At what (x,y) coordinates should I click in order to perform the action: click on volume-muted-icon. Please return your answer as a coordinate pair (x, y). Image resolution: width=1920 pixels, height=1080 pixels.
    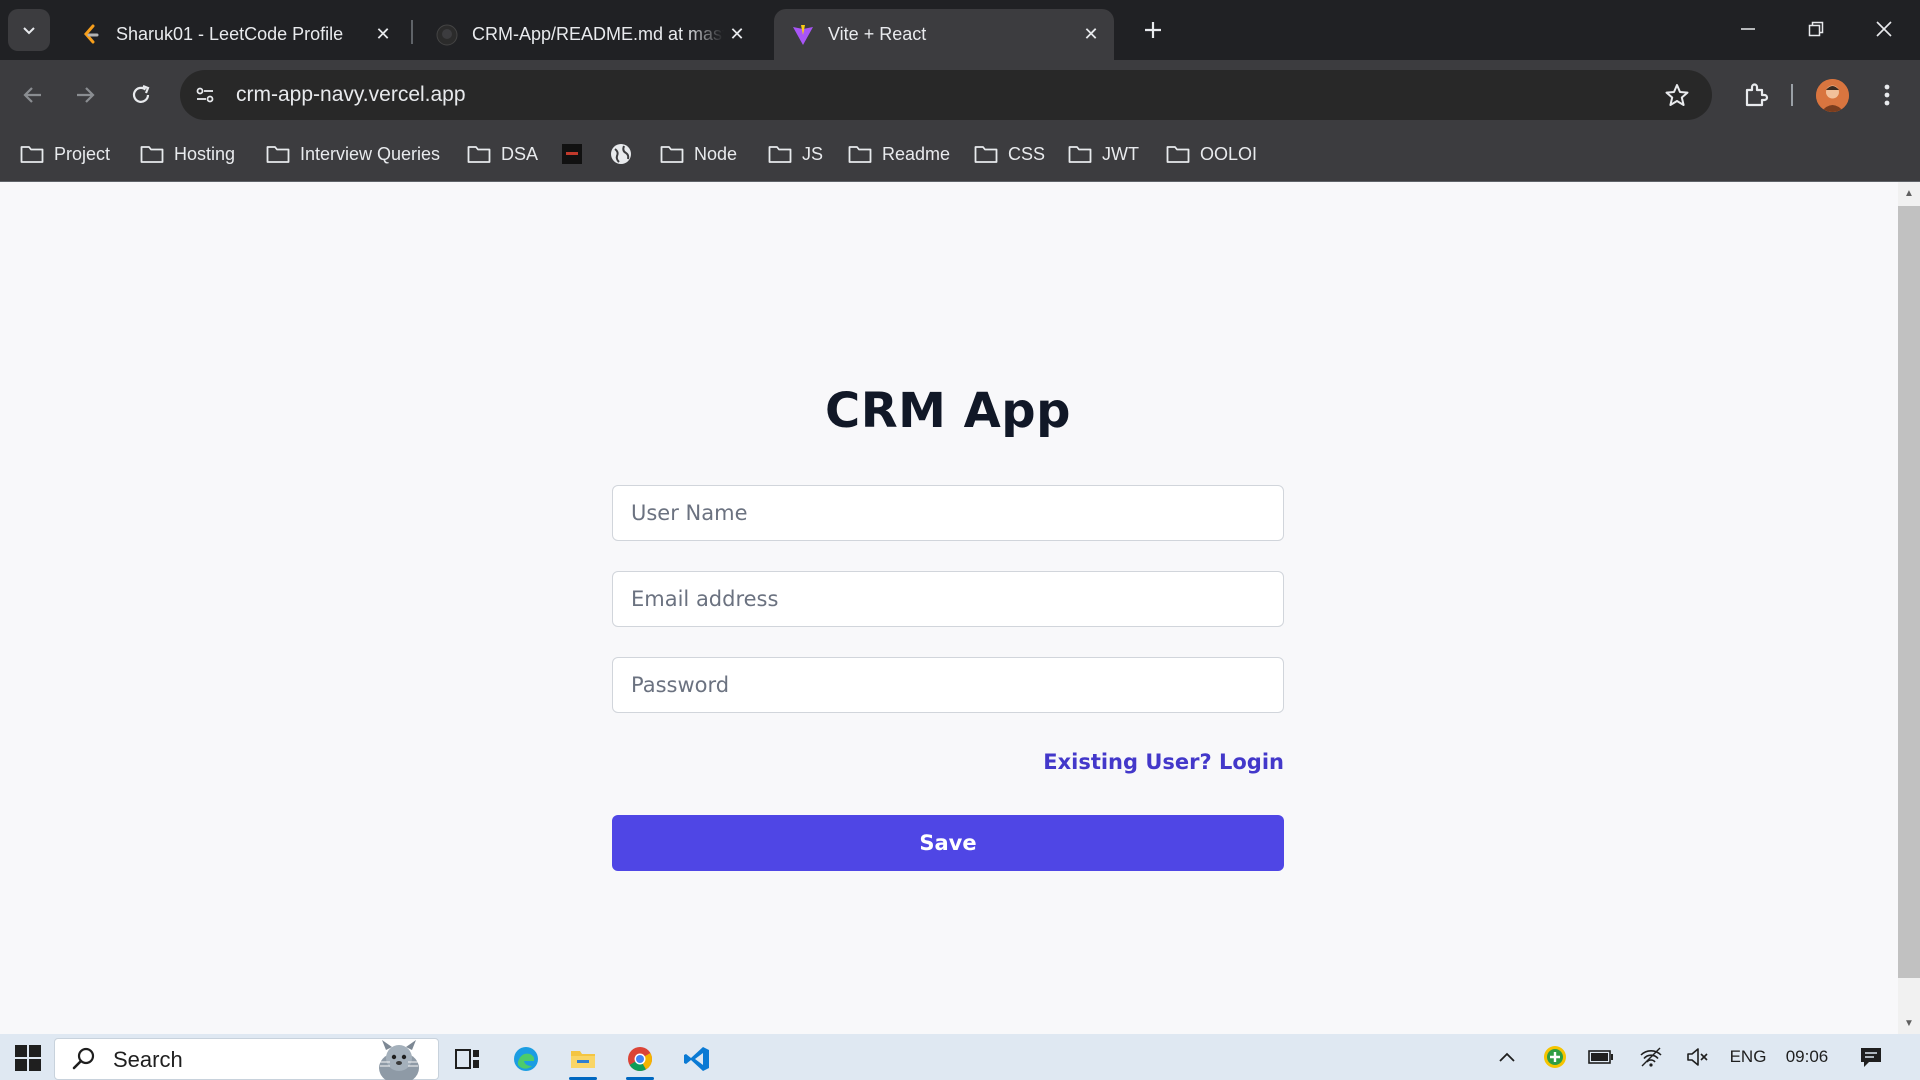
    Looking at the image, I should click on (1697, 1057).